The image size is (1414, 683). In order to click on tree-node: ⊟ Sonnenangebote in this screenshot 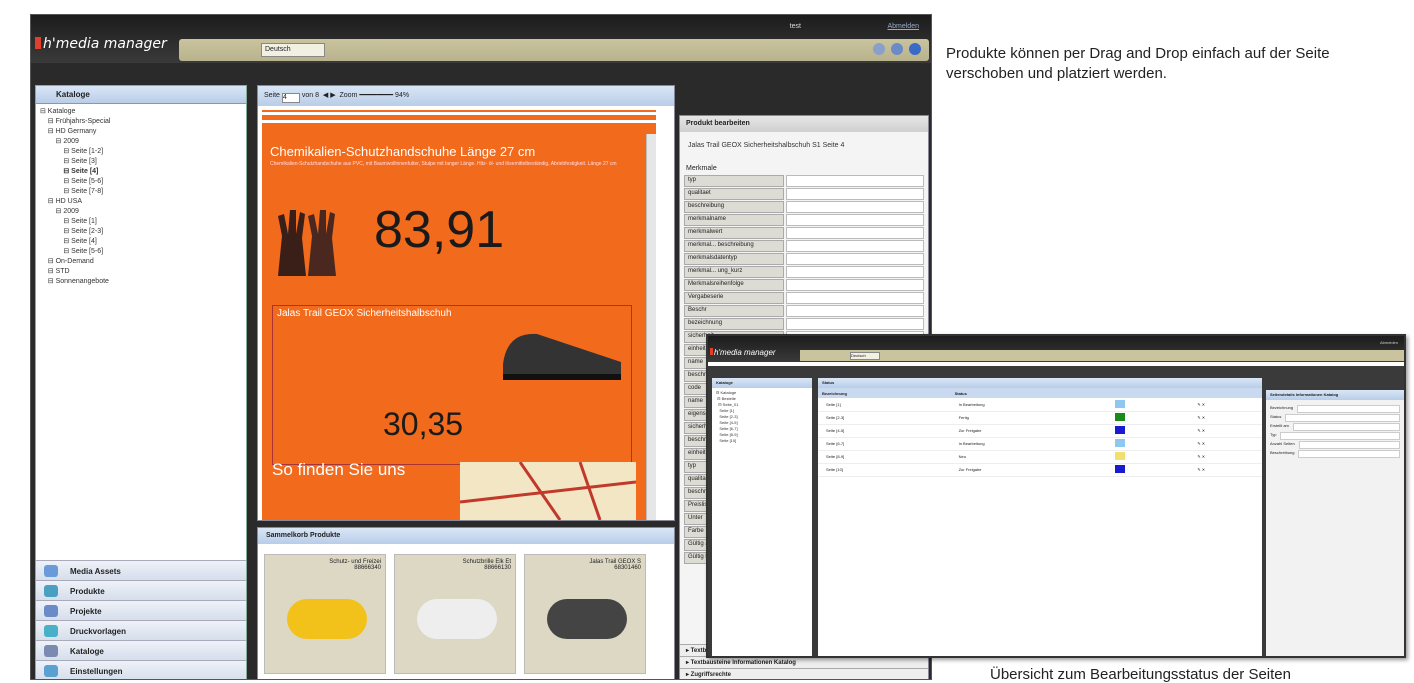, I will do `click(141, 282)`.